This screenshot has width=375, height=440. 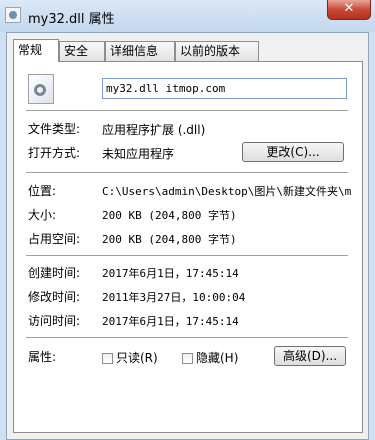 What do you see at coordinates (30, 50) in the screenshot?
I see `tab-label: 常规` at bounding box center [30, 50].